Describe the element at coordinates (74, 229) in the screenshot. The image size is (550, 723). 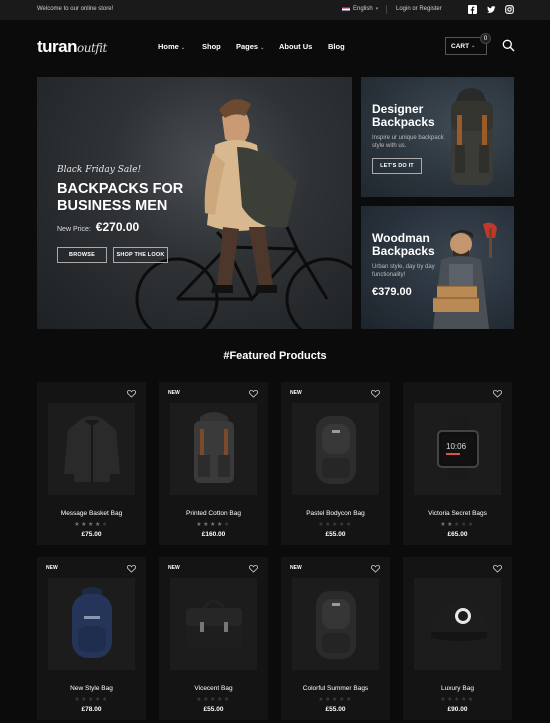
I see `hero-price-label: New Price:` at that location.